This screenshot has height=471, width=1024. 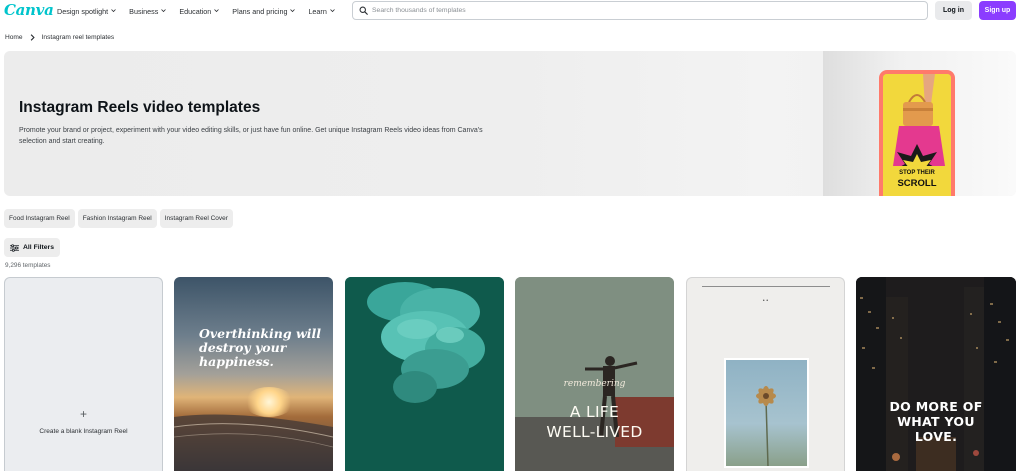 What do you see at coordinates (29, 10) in the screenshot?
I see `canva-logo: Canva` at bounding box center [29, 10].